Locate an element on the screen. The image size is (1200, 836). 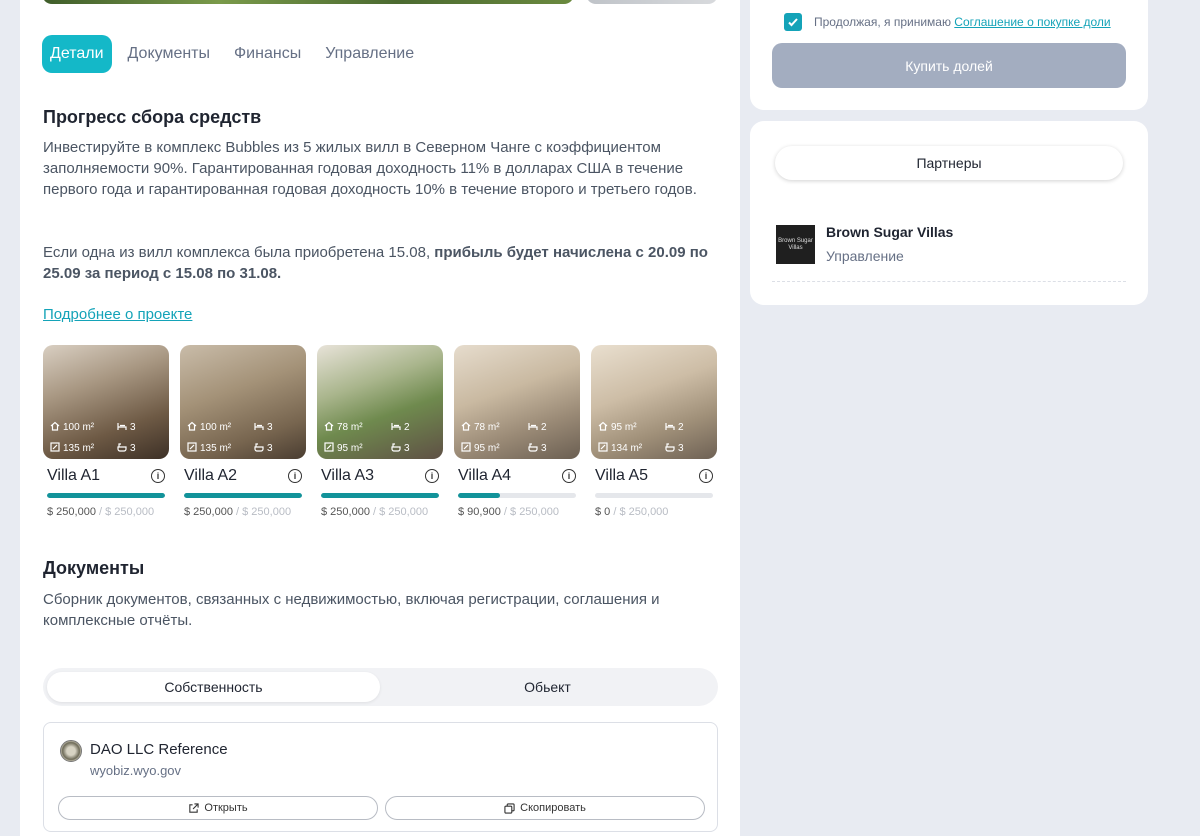
segment-object: Обьект is located at coordinates (547, 687).